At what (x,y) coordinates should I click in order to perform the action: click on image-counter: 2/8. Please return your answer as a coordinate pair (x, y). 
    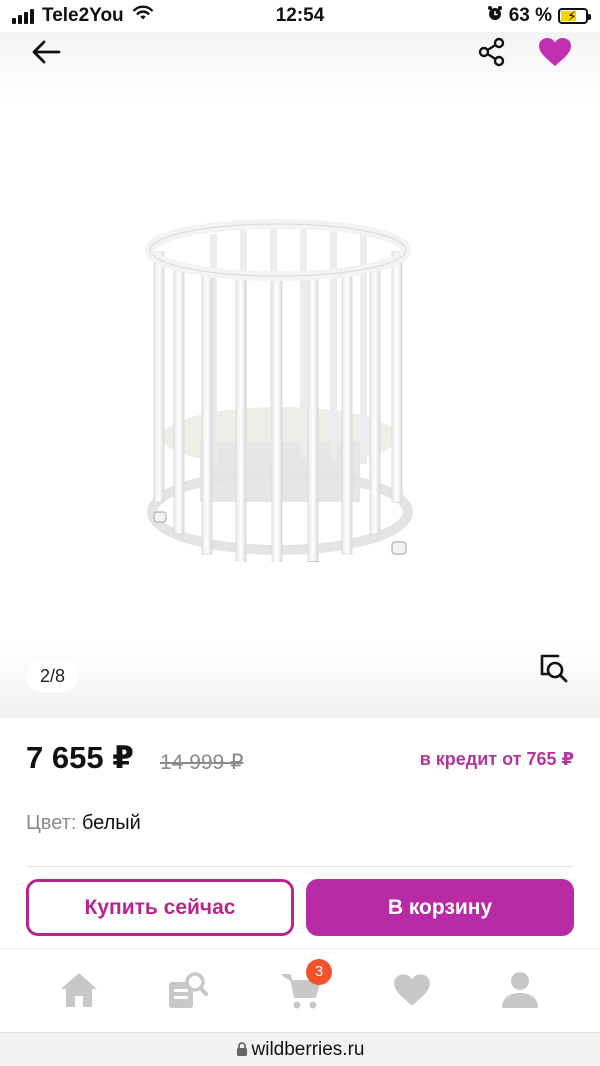
    Looking at the image, I should click on (53, 676).